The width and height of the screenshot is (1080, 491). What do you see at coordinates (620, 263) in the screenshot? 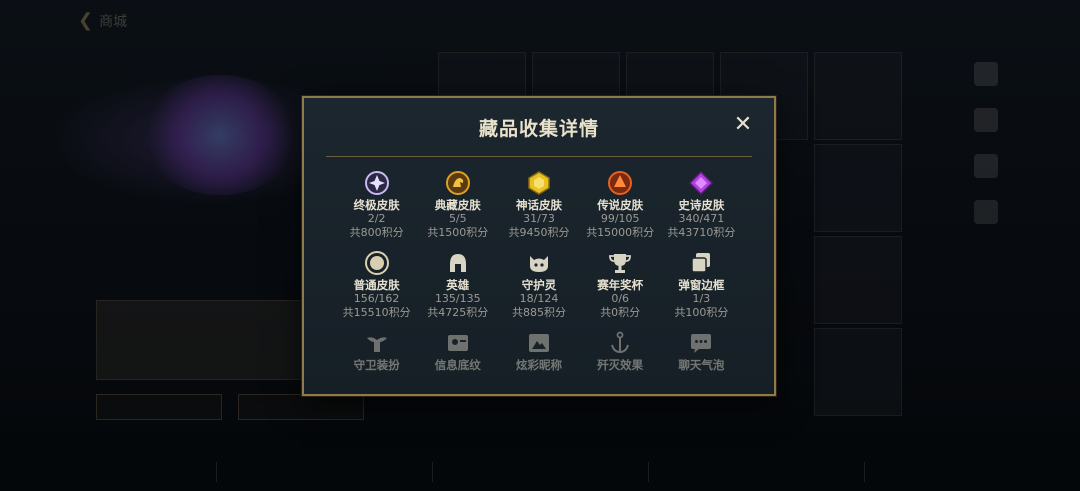
I see `trophy-icon` at bounding box center [620, 263].